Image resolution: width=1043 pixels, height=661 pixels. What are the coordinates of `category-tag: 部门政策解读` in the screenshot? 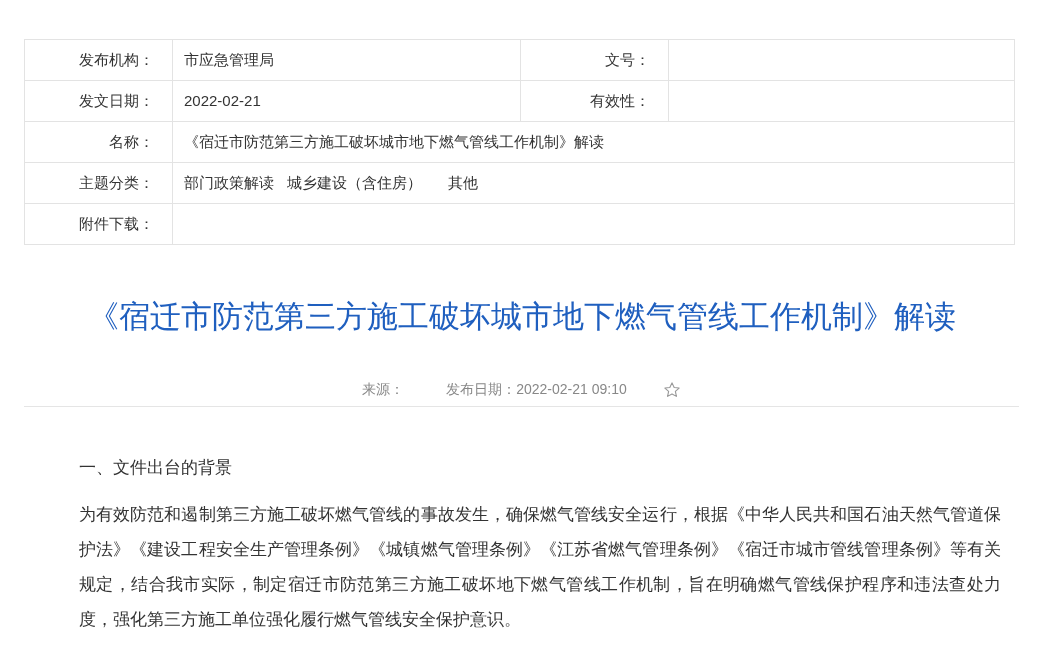 It's located at (229, 182).